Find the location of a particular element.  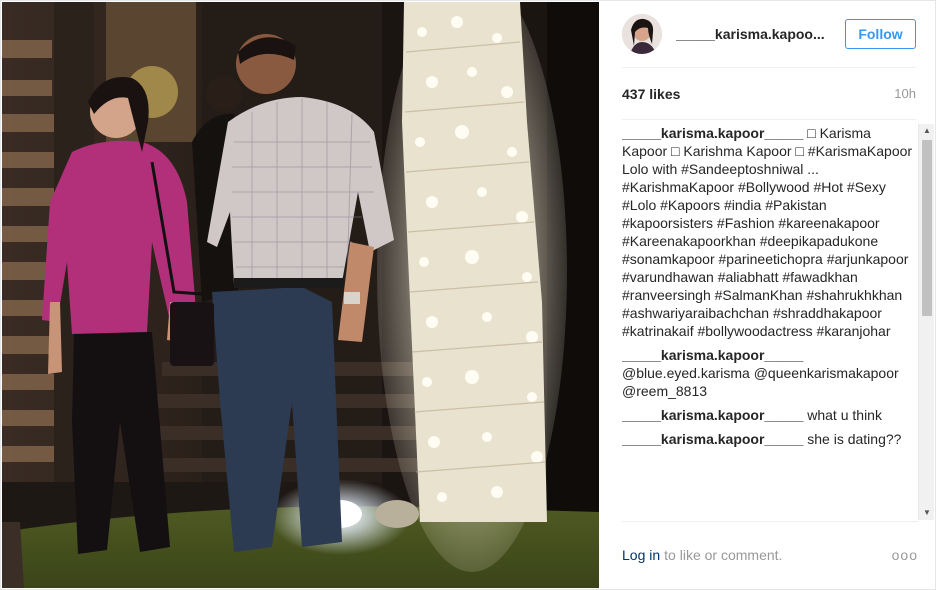

likes-count: 437 likes is located at coordinates (651, 94).